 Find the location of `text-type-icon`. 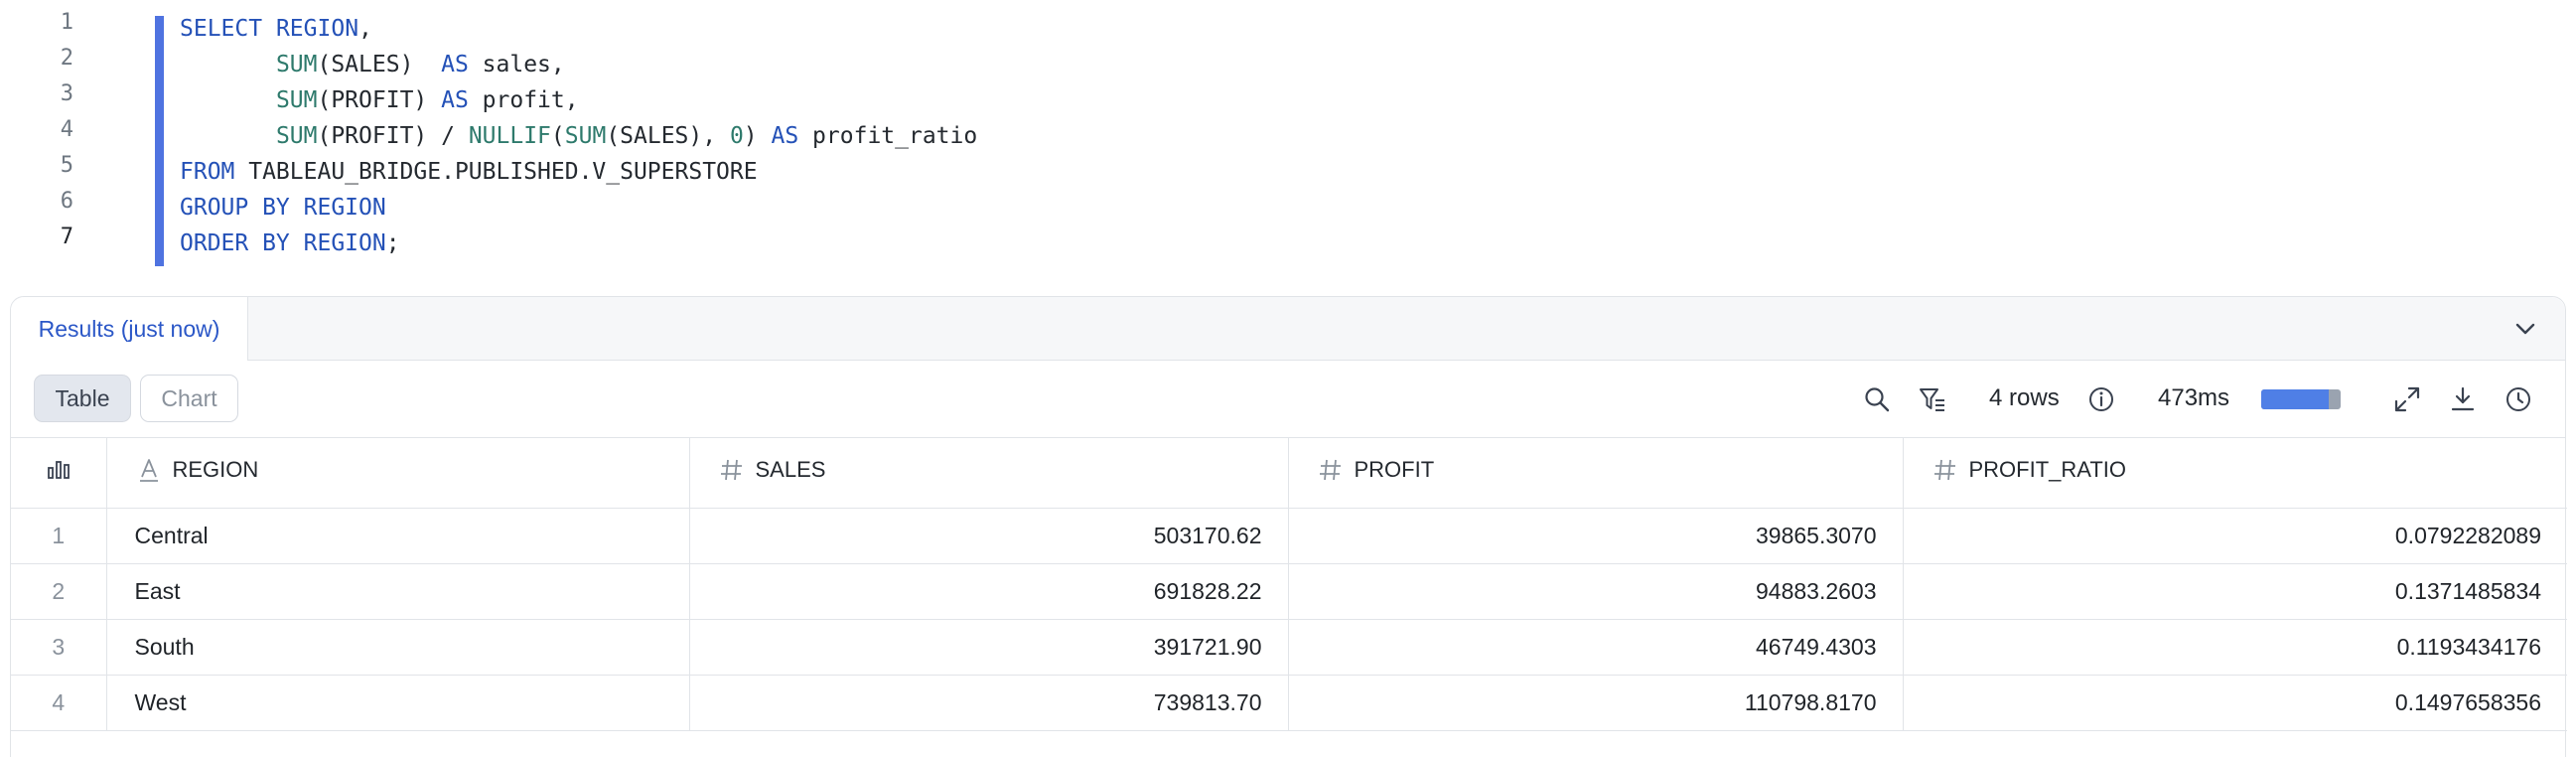

text-type-icon is located at coordinates (149, 470).